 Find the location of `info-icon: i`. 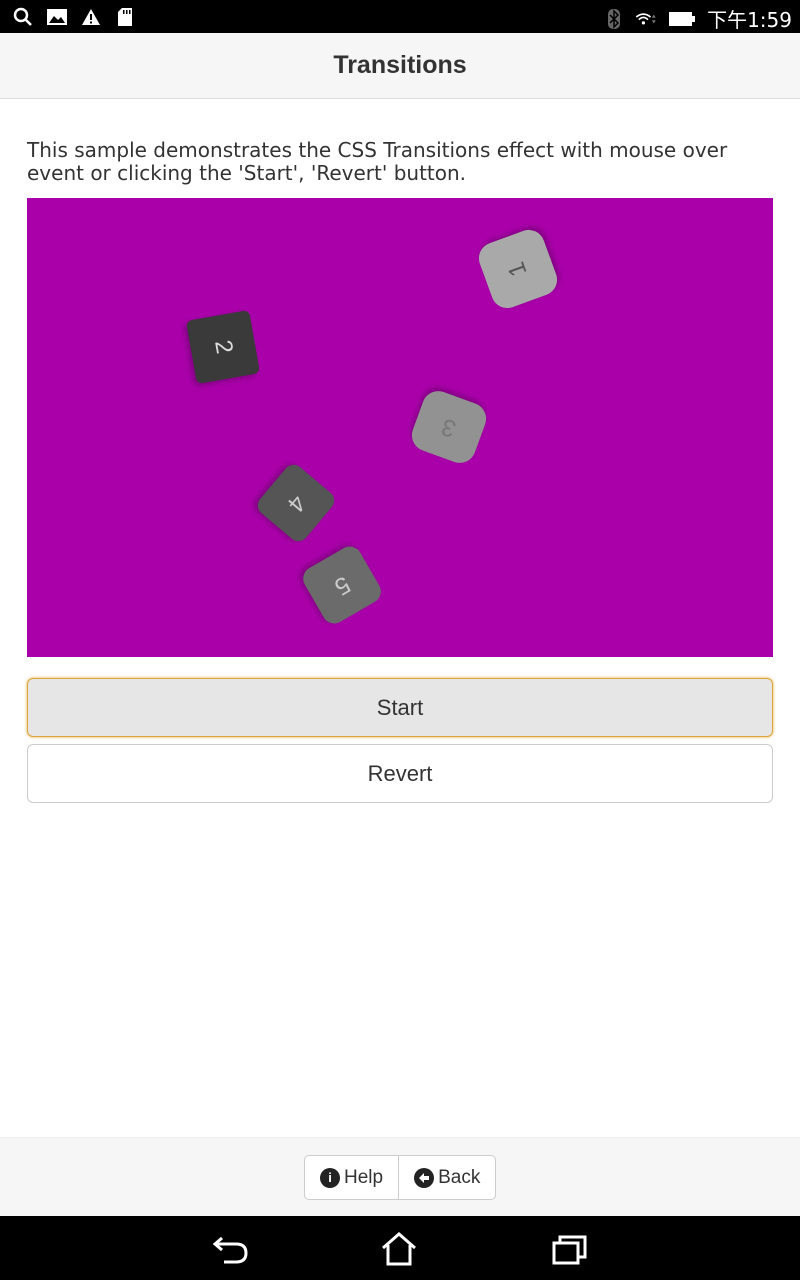

info-icon: i is located at coordinates (330, 1177).